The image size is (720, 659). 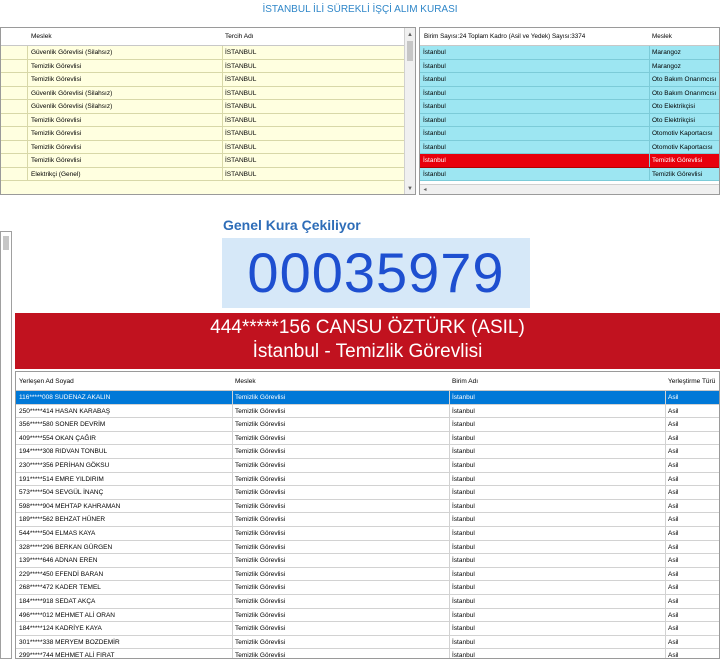 I want to click on preference-grid-header: Meslek Tercih Adı, so click(x=203, y=37).